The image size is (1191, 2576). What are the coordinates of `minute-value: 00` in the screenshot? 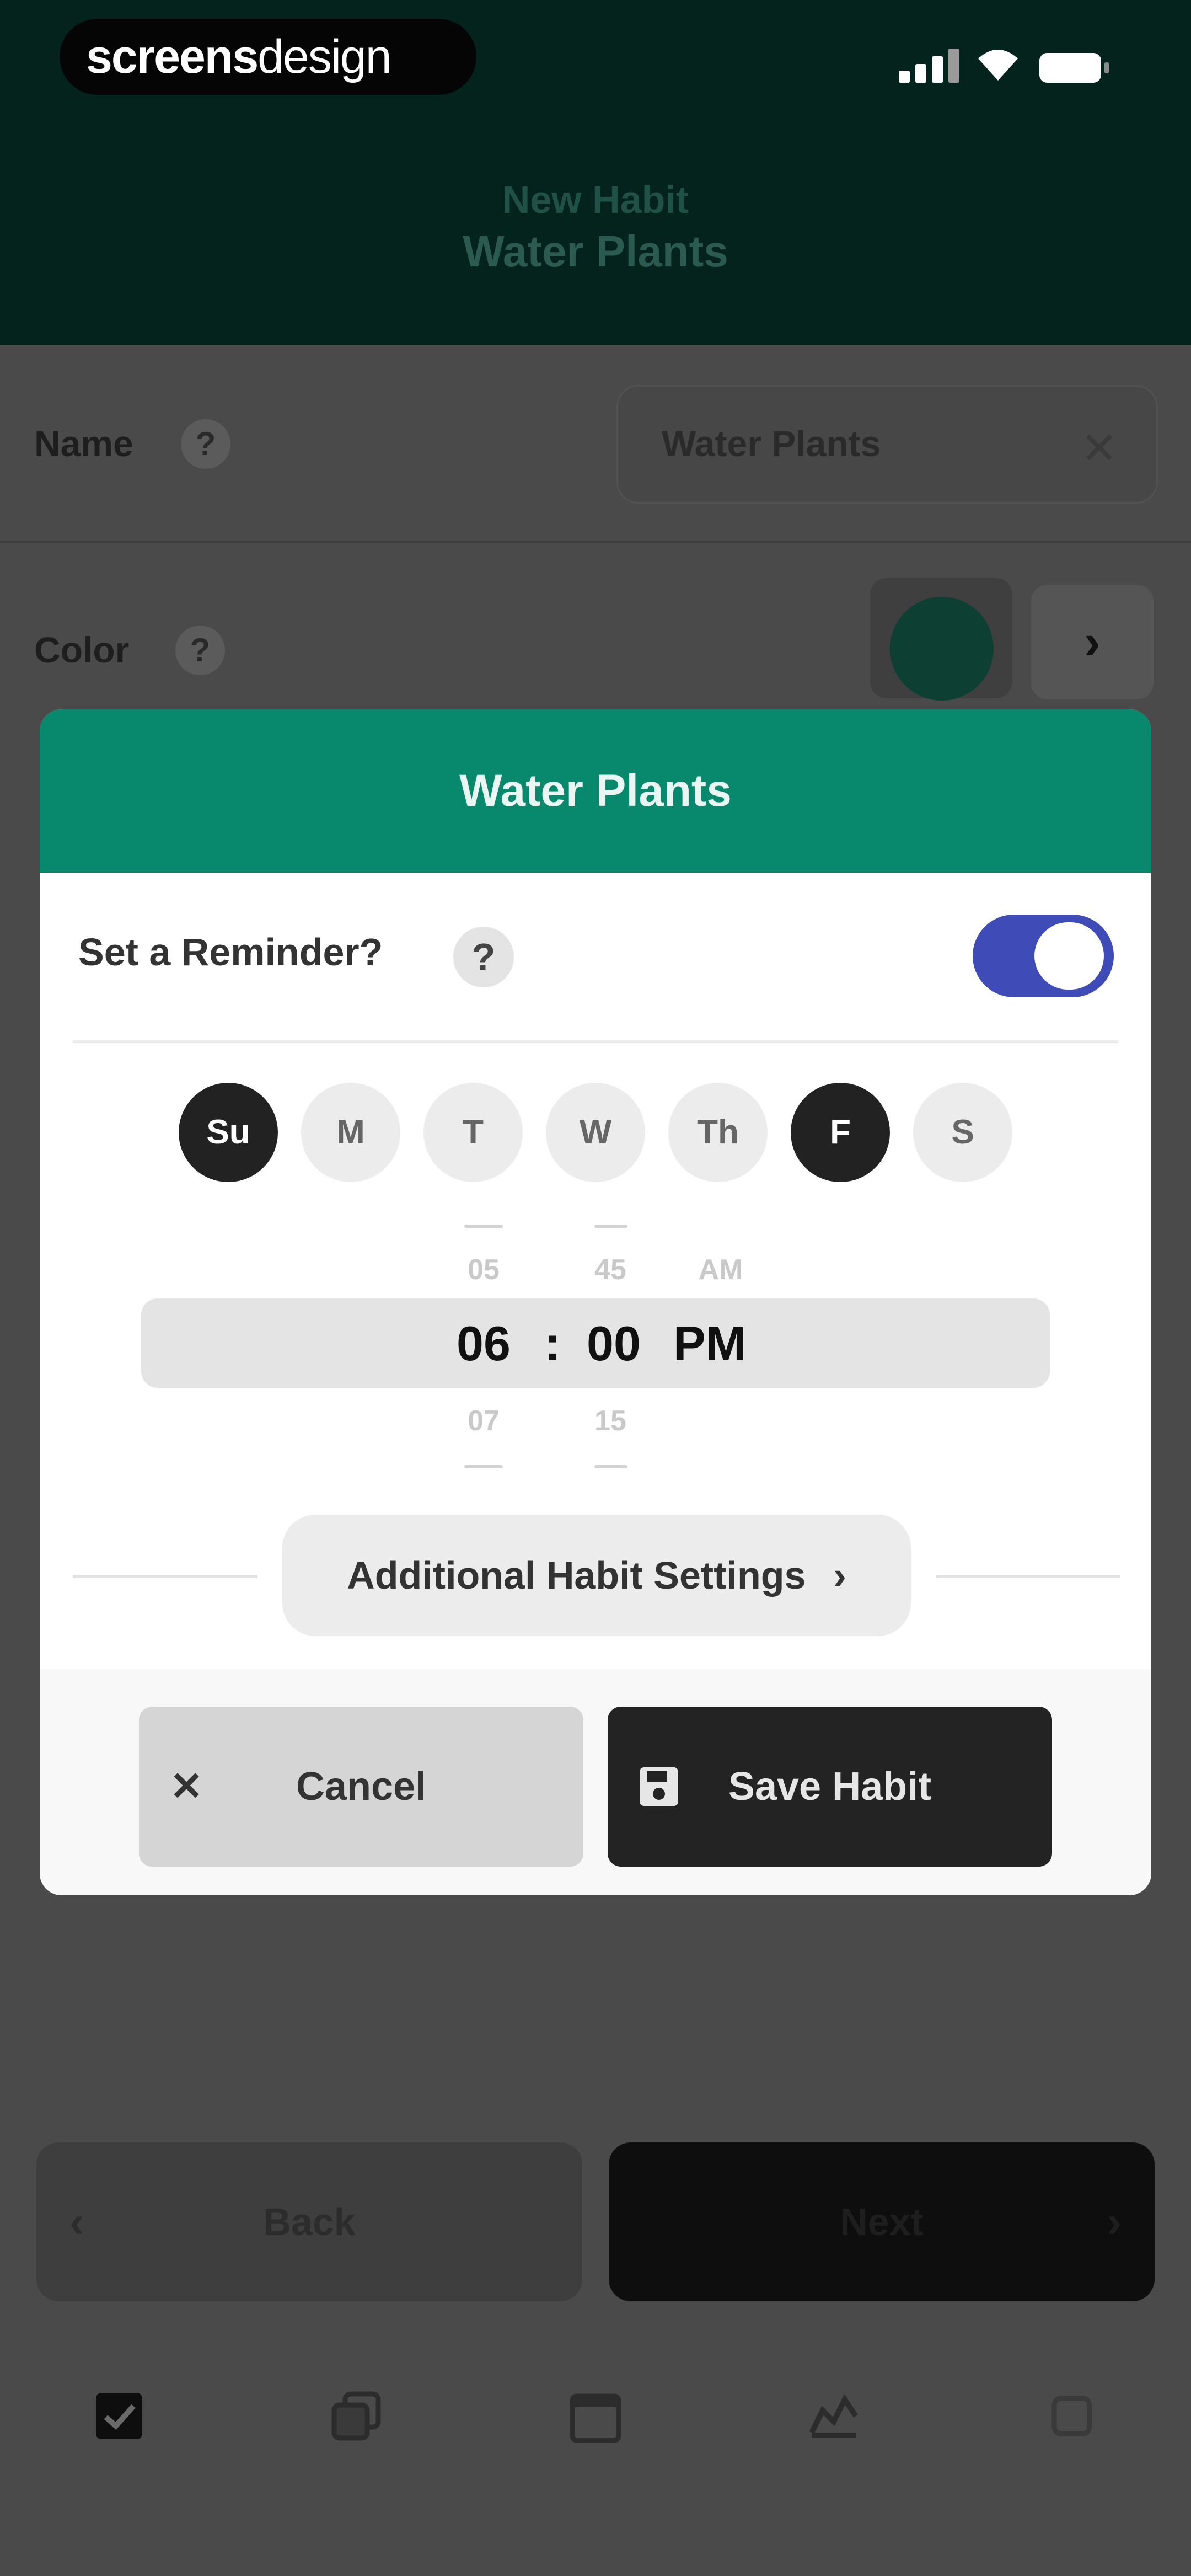 It's located at (613, 1344).